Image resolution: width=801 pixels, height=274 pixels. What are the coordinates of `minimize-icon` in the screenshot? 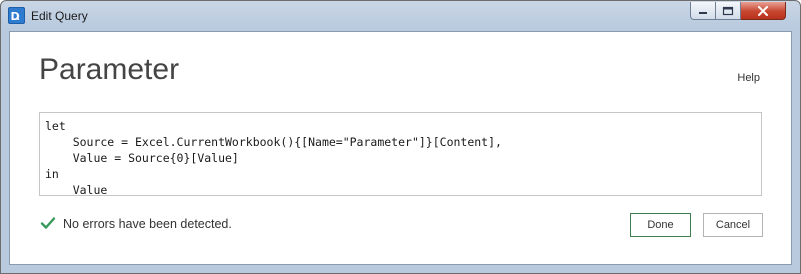 It's located at (703, 12).